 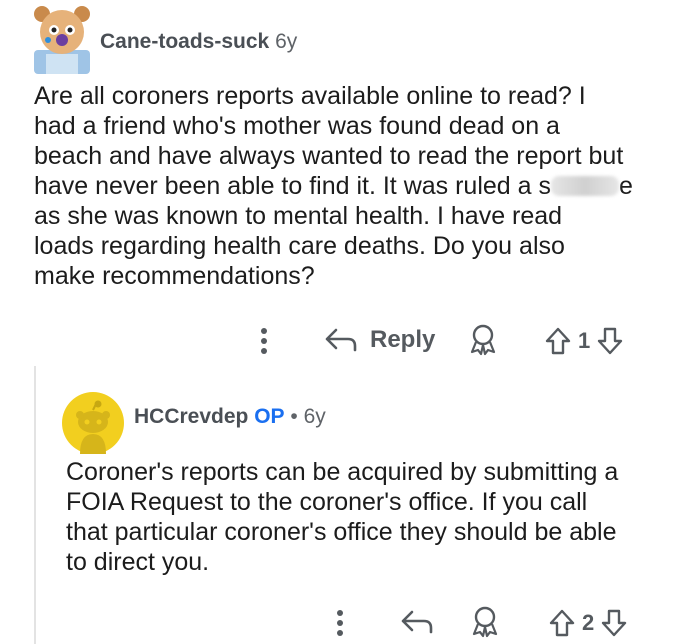 What do you see at coordinates (191, 416) in the screenshot?
I see `username: HCCrevdep` at bounding box center [191, 416].